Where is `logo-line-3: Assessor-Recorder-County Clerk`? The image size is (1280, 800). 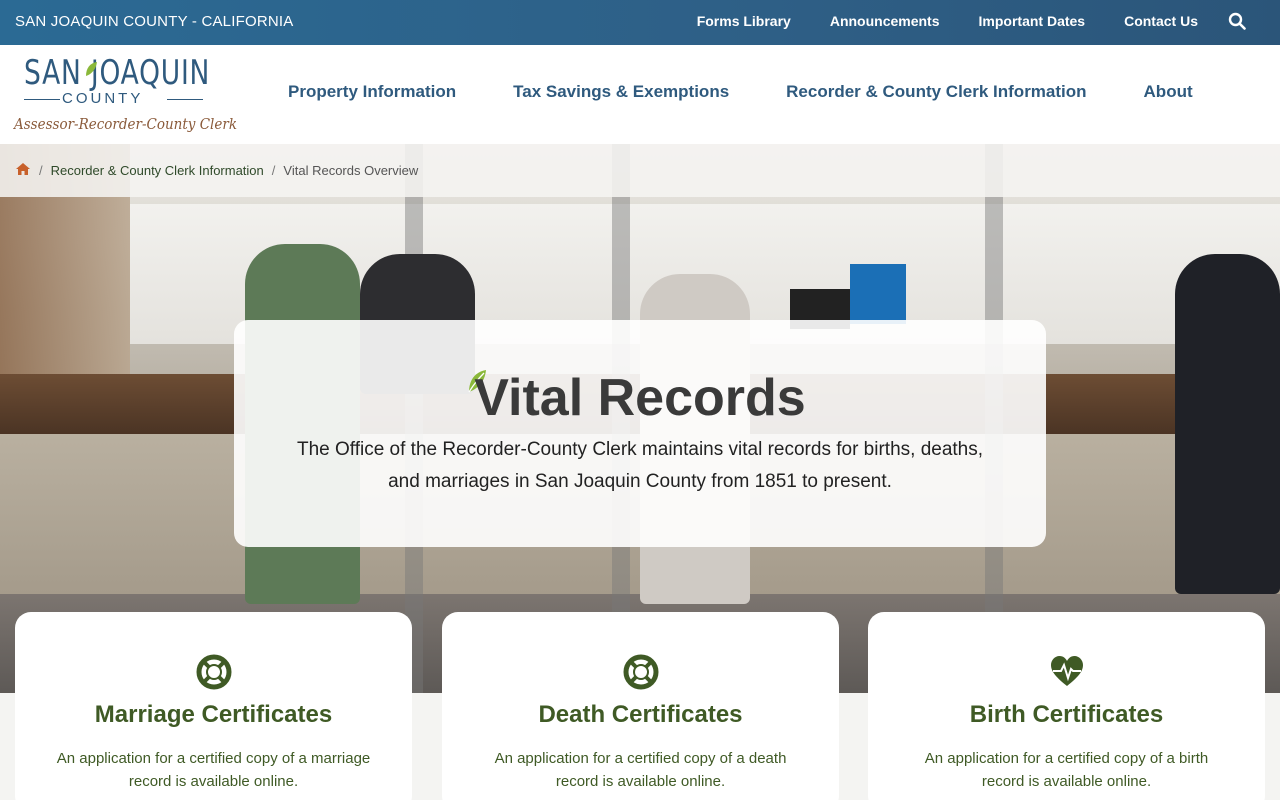 logo-line-3: Assessor-Recorder-County Clerk is located at coordinates (126, 124).